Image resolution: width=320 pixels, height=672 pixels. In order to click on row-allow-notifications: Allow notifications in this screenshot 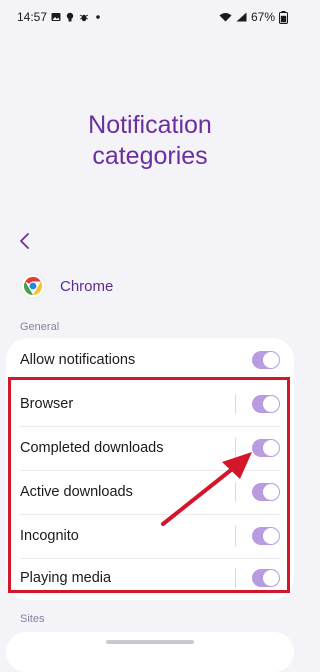, I will do `click(150, 360)`.